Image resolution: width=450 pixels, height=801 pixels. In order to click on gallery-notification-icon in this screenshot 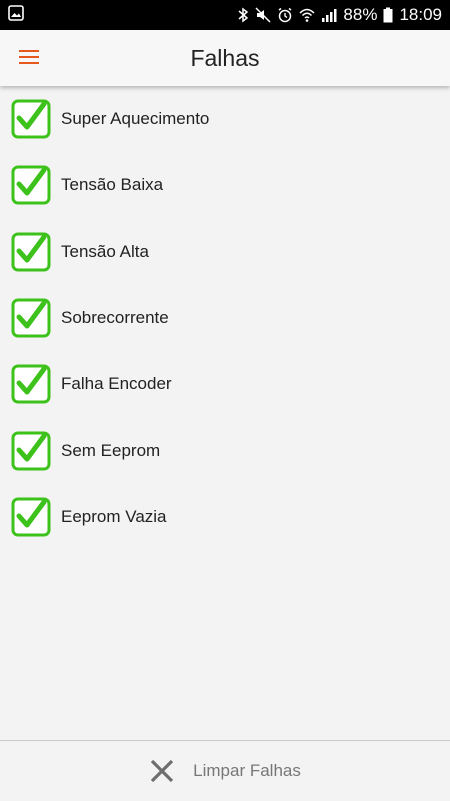, I will do `click(16, 15)`.